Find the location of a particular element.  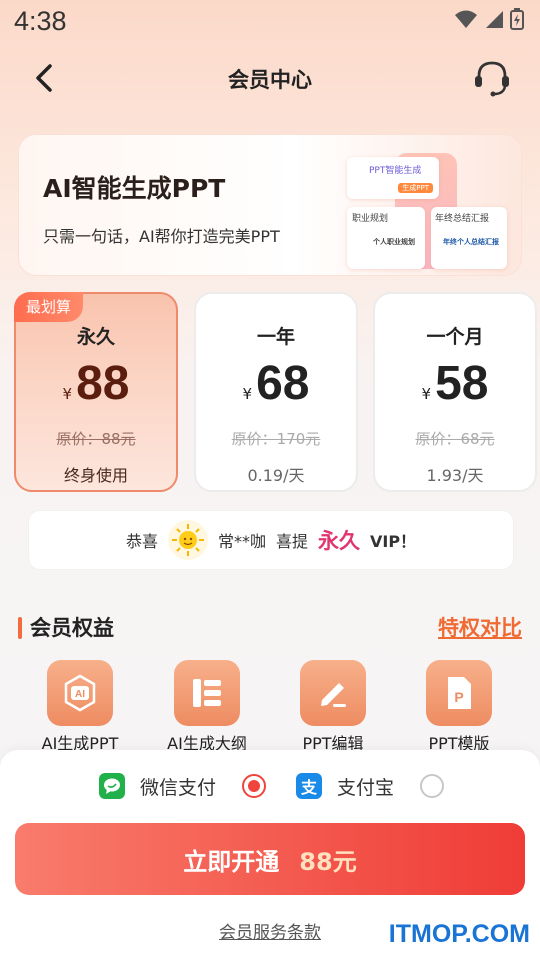

plan-price: ¥ 88 is located at coordinates (96, 383).